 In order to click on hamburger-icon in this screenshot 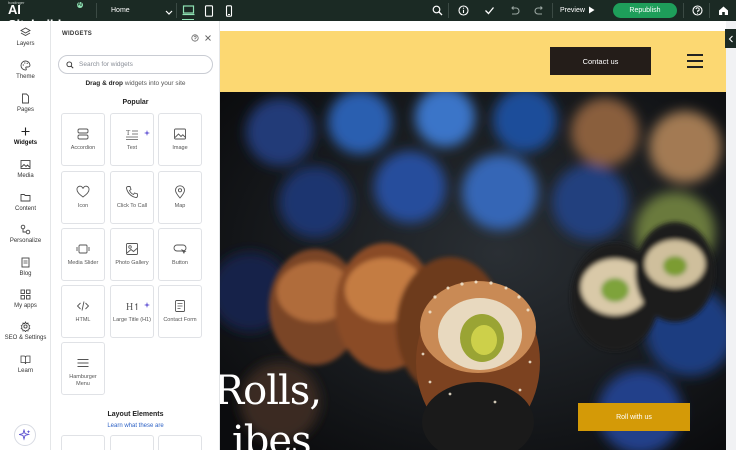, I will do `click(695, 61)`.